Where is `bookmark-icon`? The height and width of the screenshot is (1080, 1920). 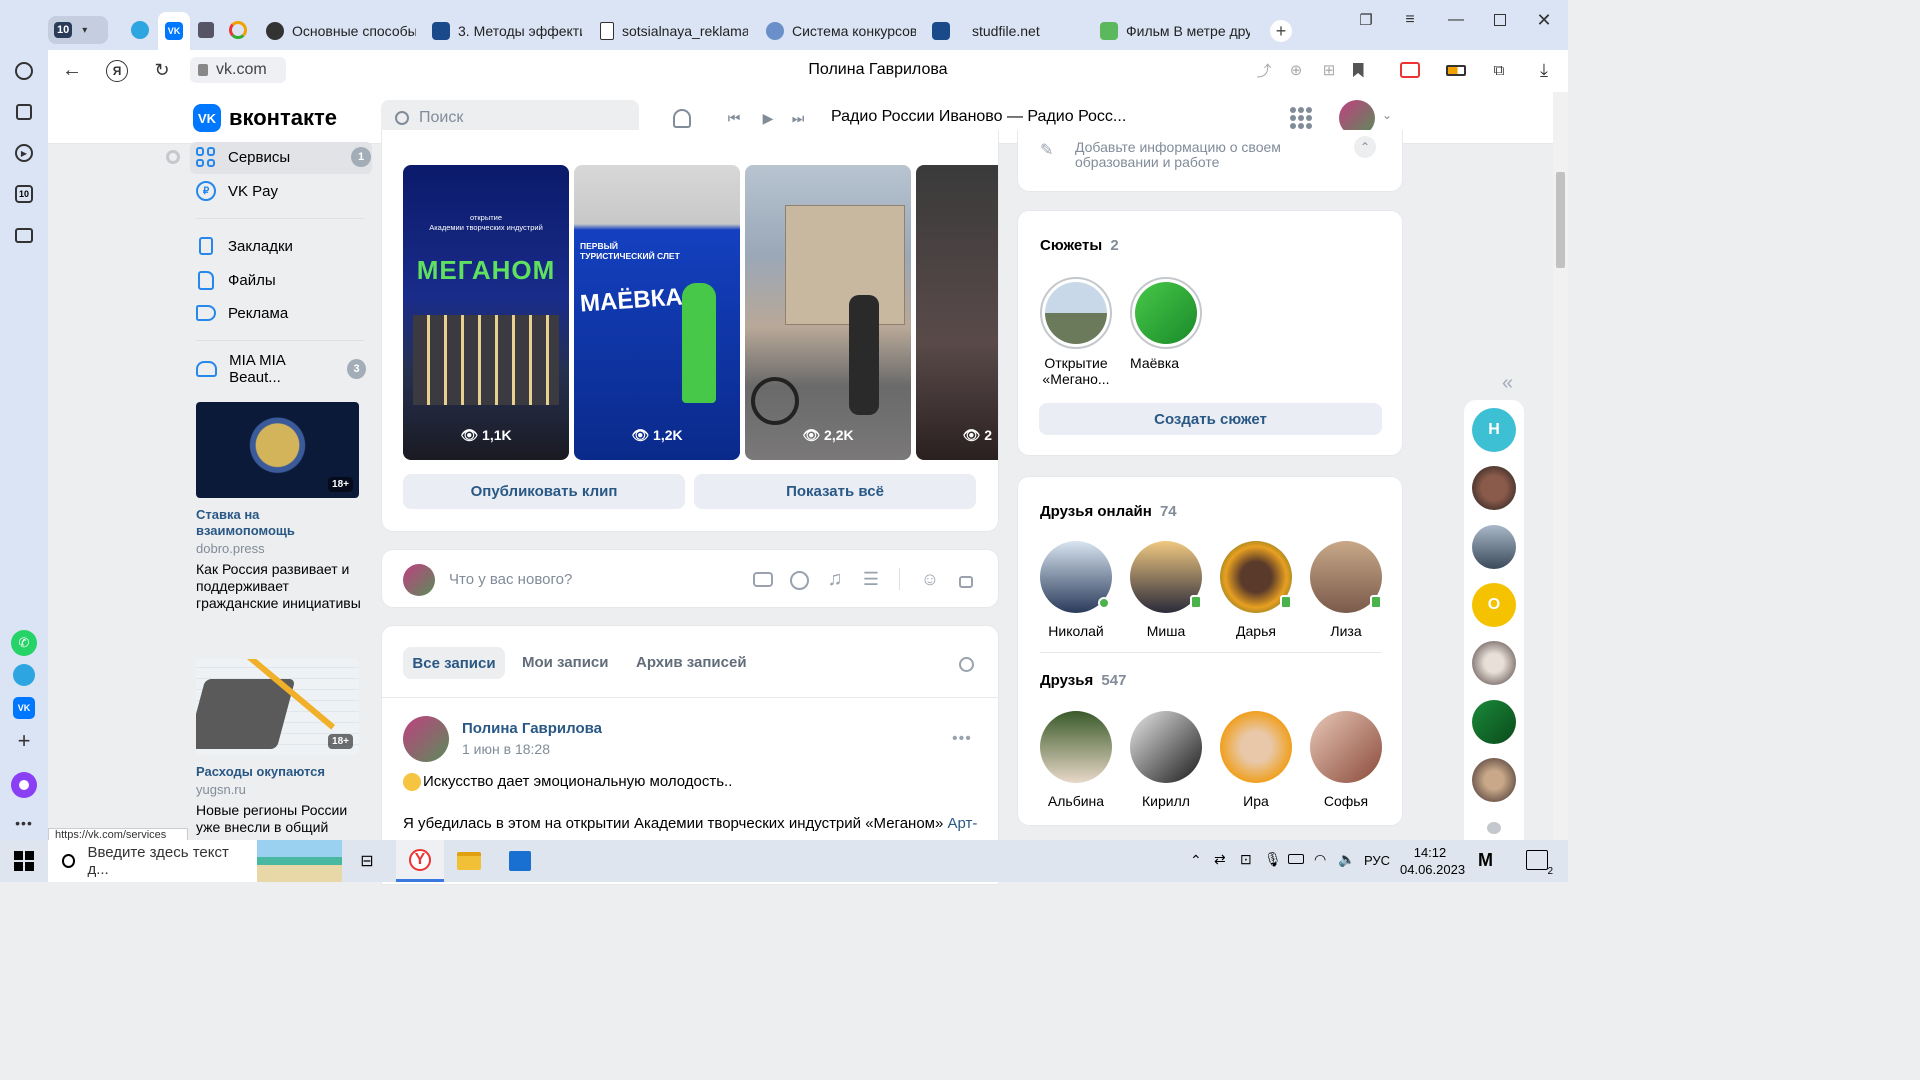 bookmark-icon is located at coordinates (1358, 70).